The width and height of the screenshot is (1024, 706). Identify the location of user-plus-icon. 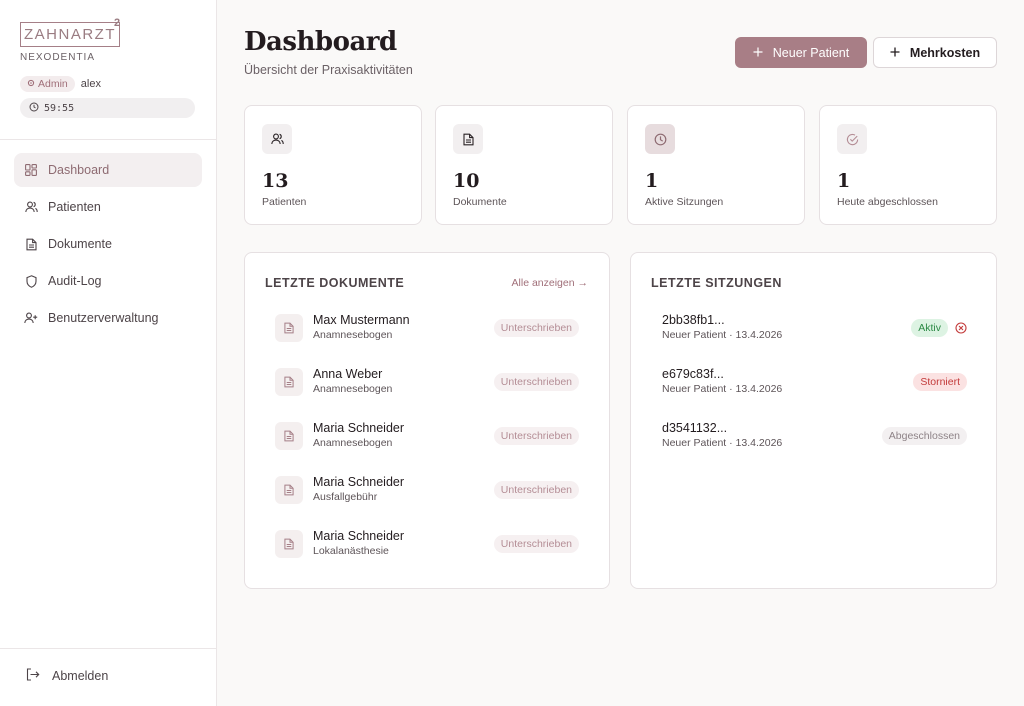
(31, 318).